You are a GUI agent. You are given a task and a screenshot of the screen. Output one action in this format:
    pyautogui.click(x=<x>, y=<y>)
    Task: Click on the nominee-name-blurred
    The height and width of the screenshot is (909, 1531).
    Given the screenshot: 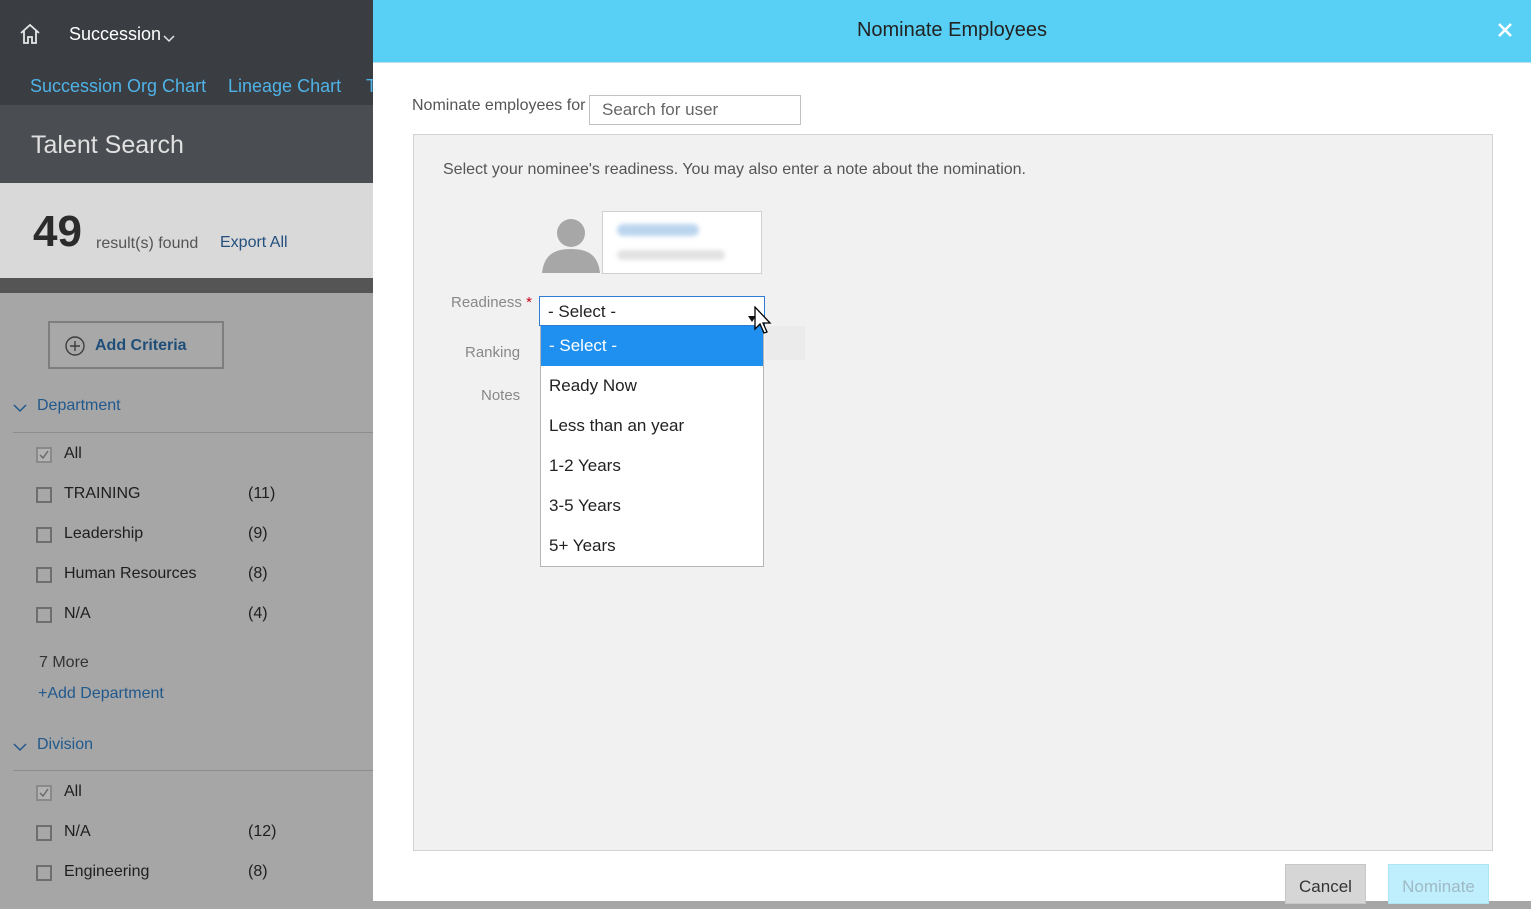 What is the action you would take?
    pyautogui.click(x=658, y=230)
    